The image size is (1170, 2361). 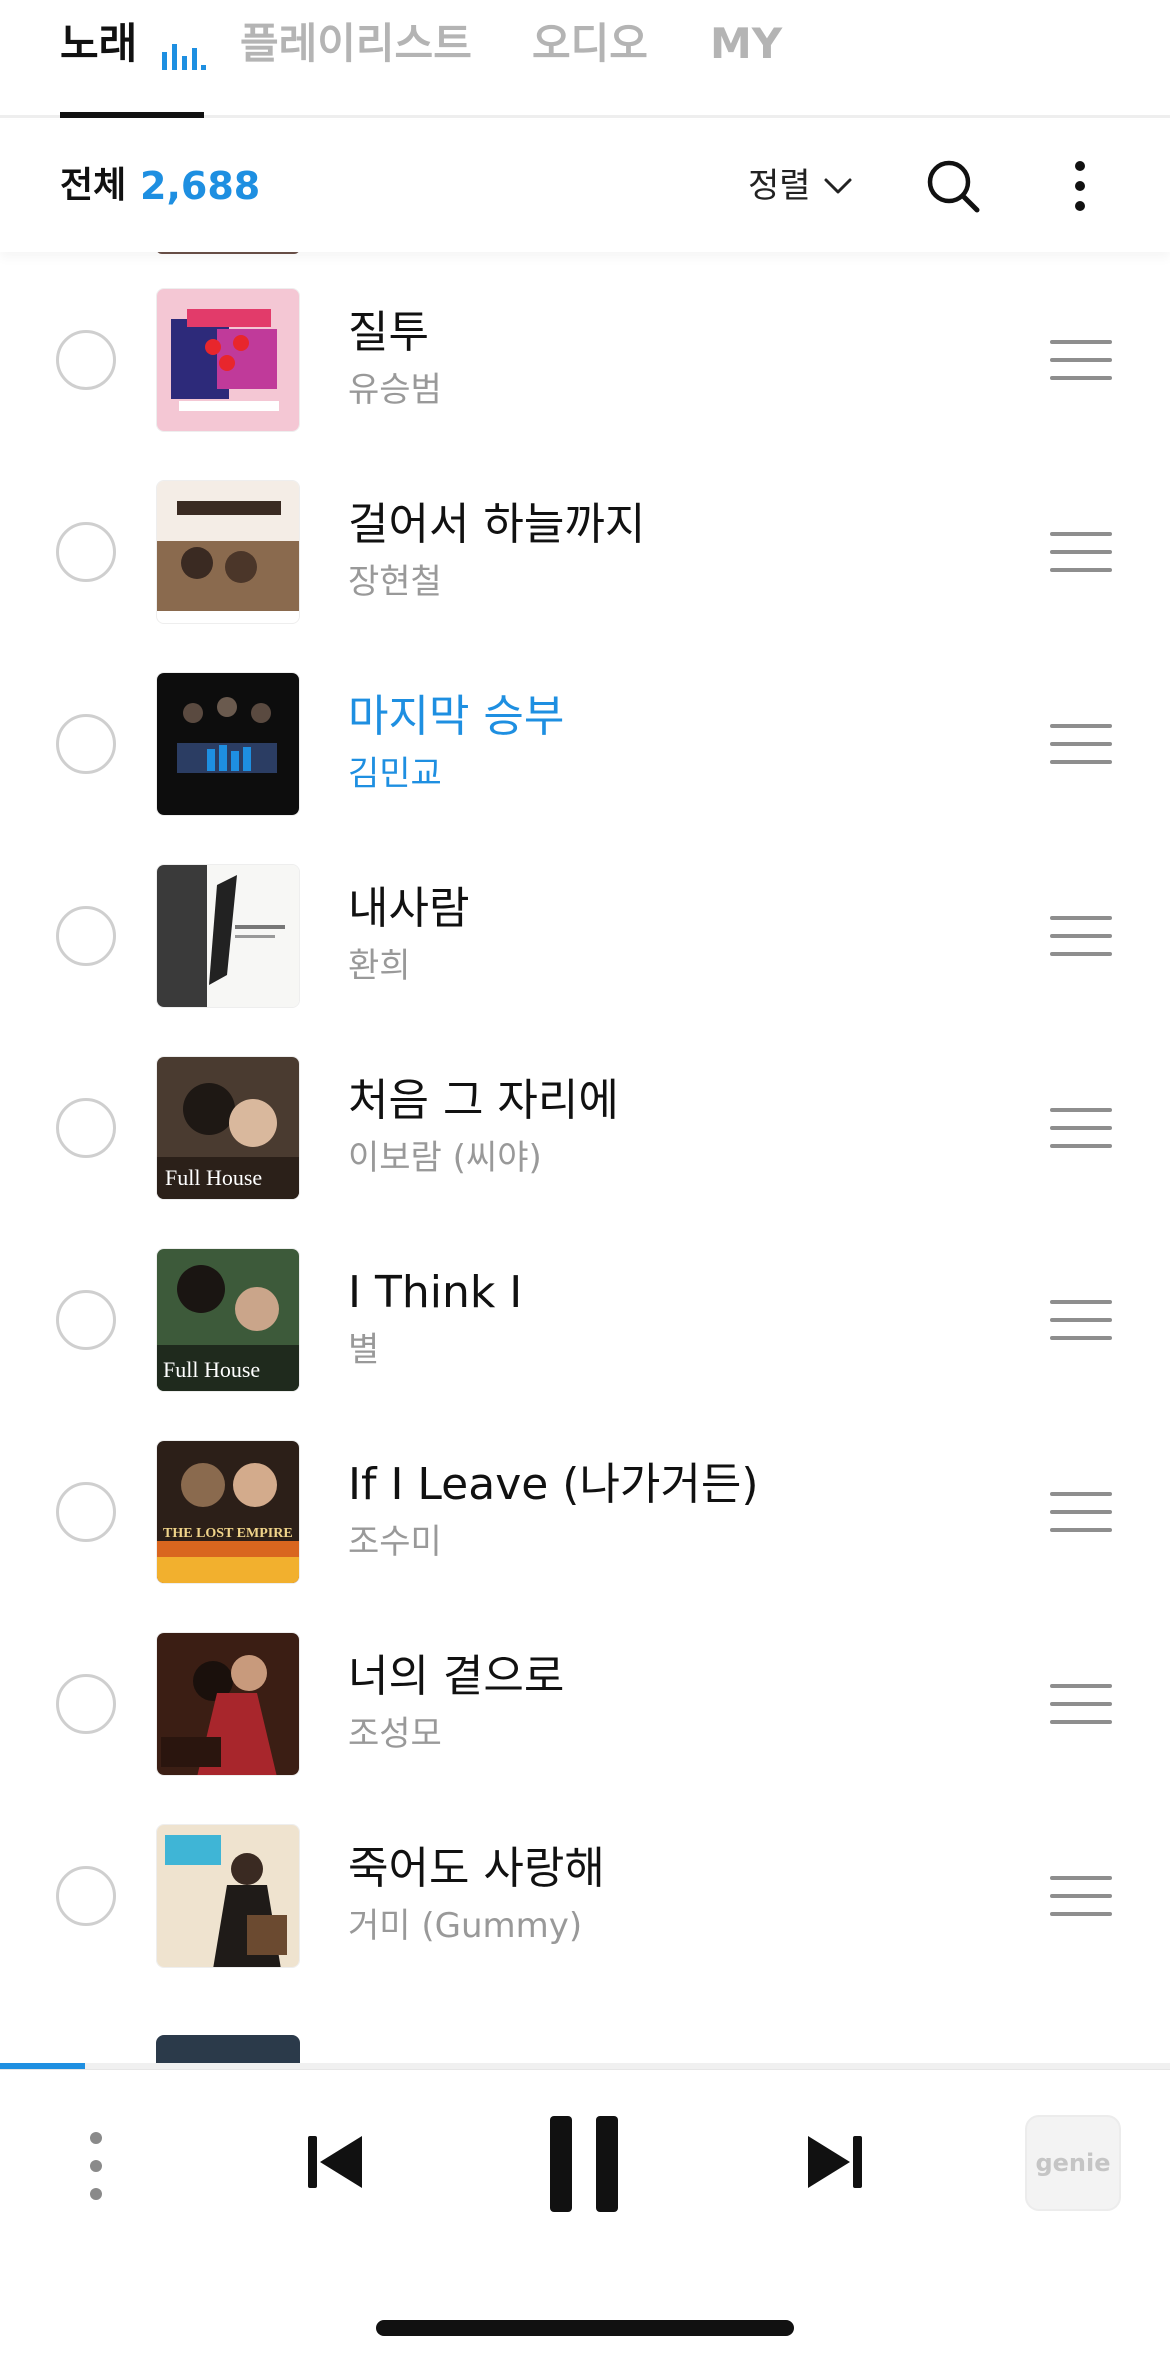 I want to click on sort-button: 정렬, so click(x=800, y=186).